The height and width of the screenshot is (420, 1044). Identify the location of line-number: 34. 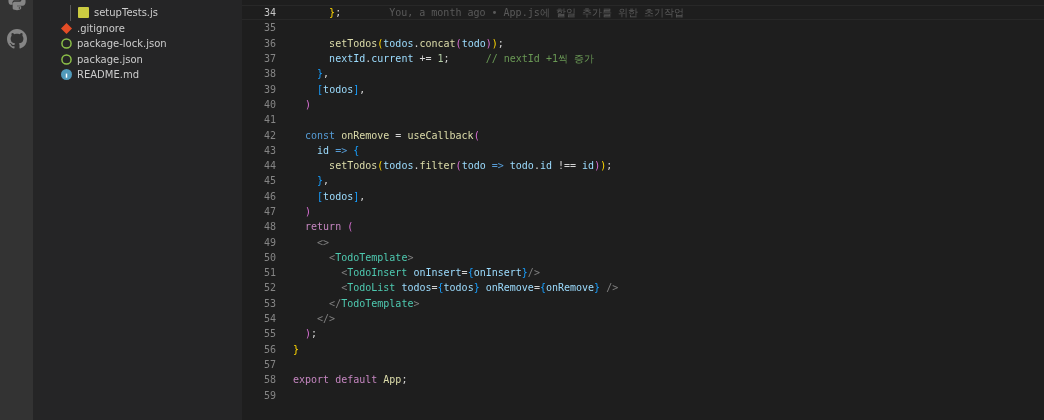
(269, 13).